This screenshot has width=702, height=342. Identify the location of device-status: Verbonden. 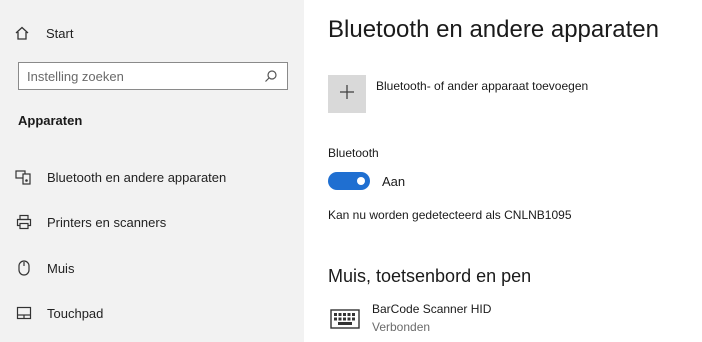
(401, 327).